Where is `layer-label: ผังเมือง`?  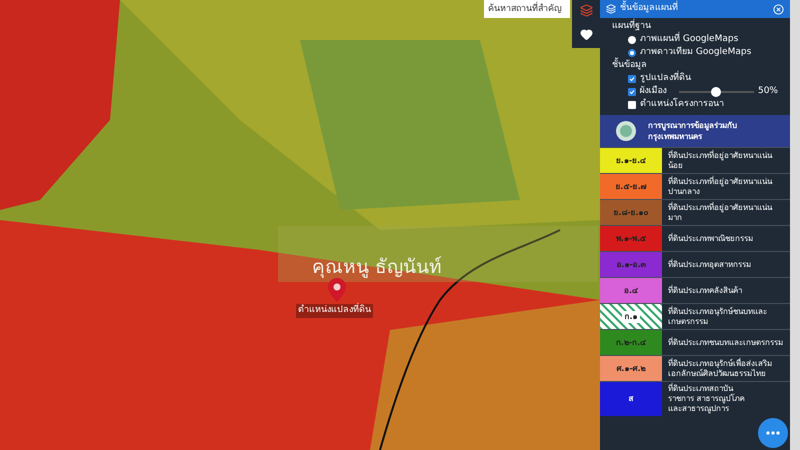 layer-label: ผังเมือง is located at coordinates (654, 91).